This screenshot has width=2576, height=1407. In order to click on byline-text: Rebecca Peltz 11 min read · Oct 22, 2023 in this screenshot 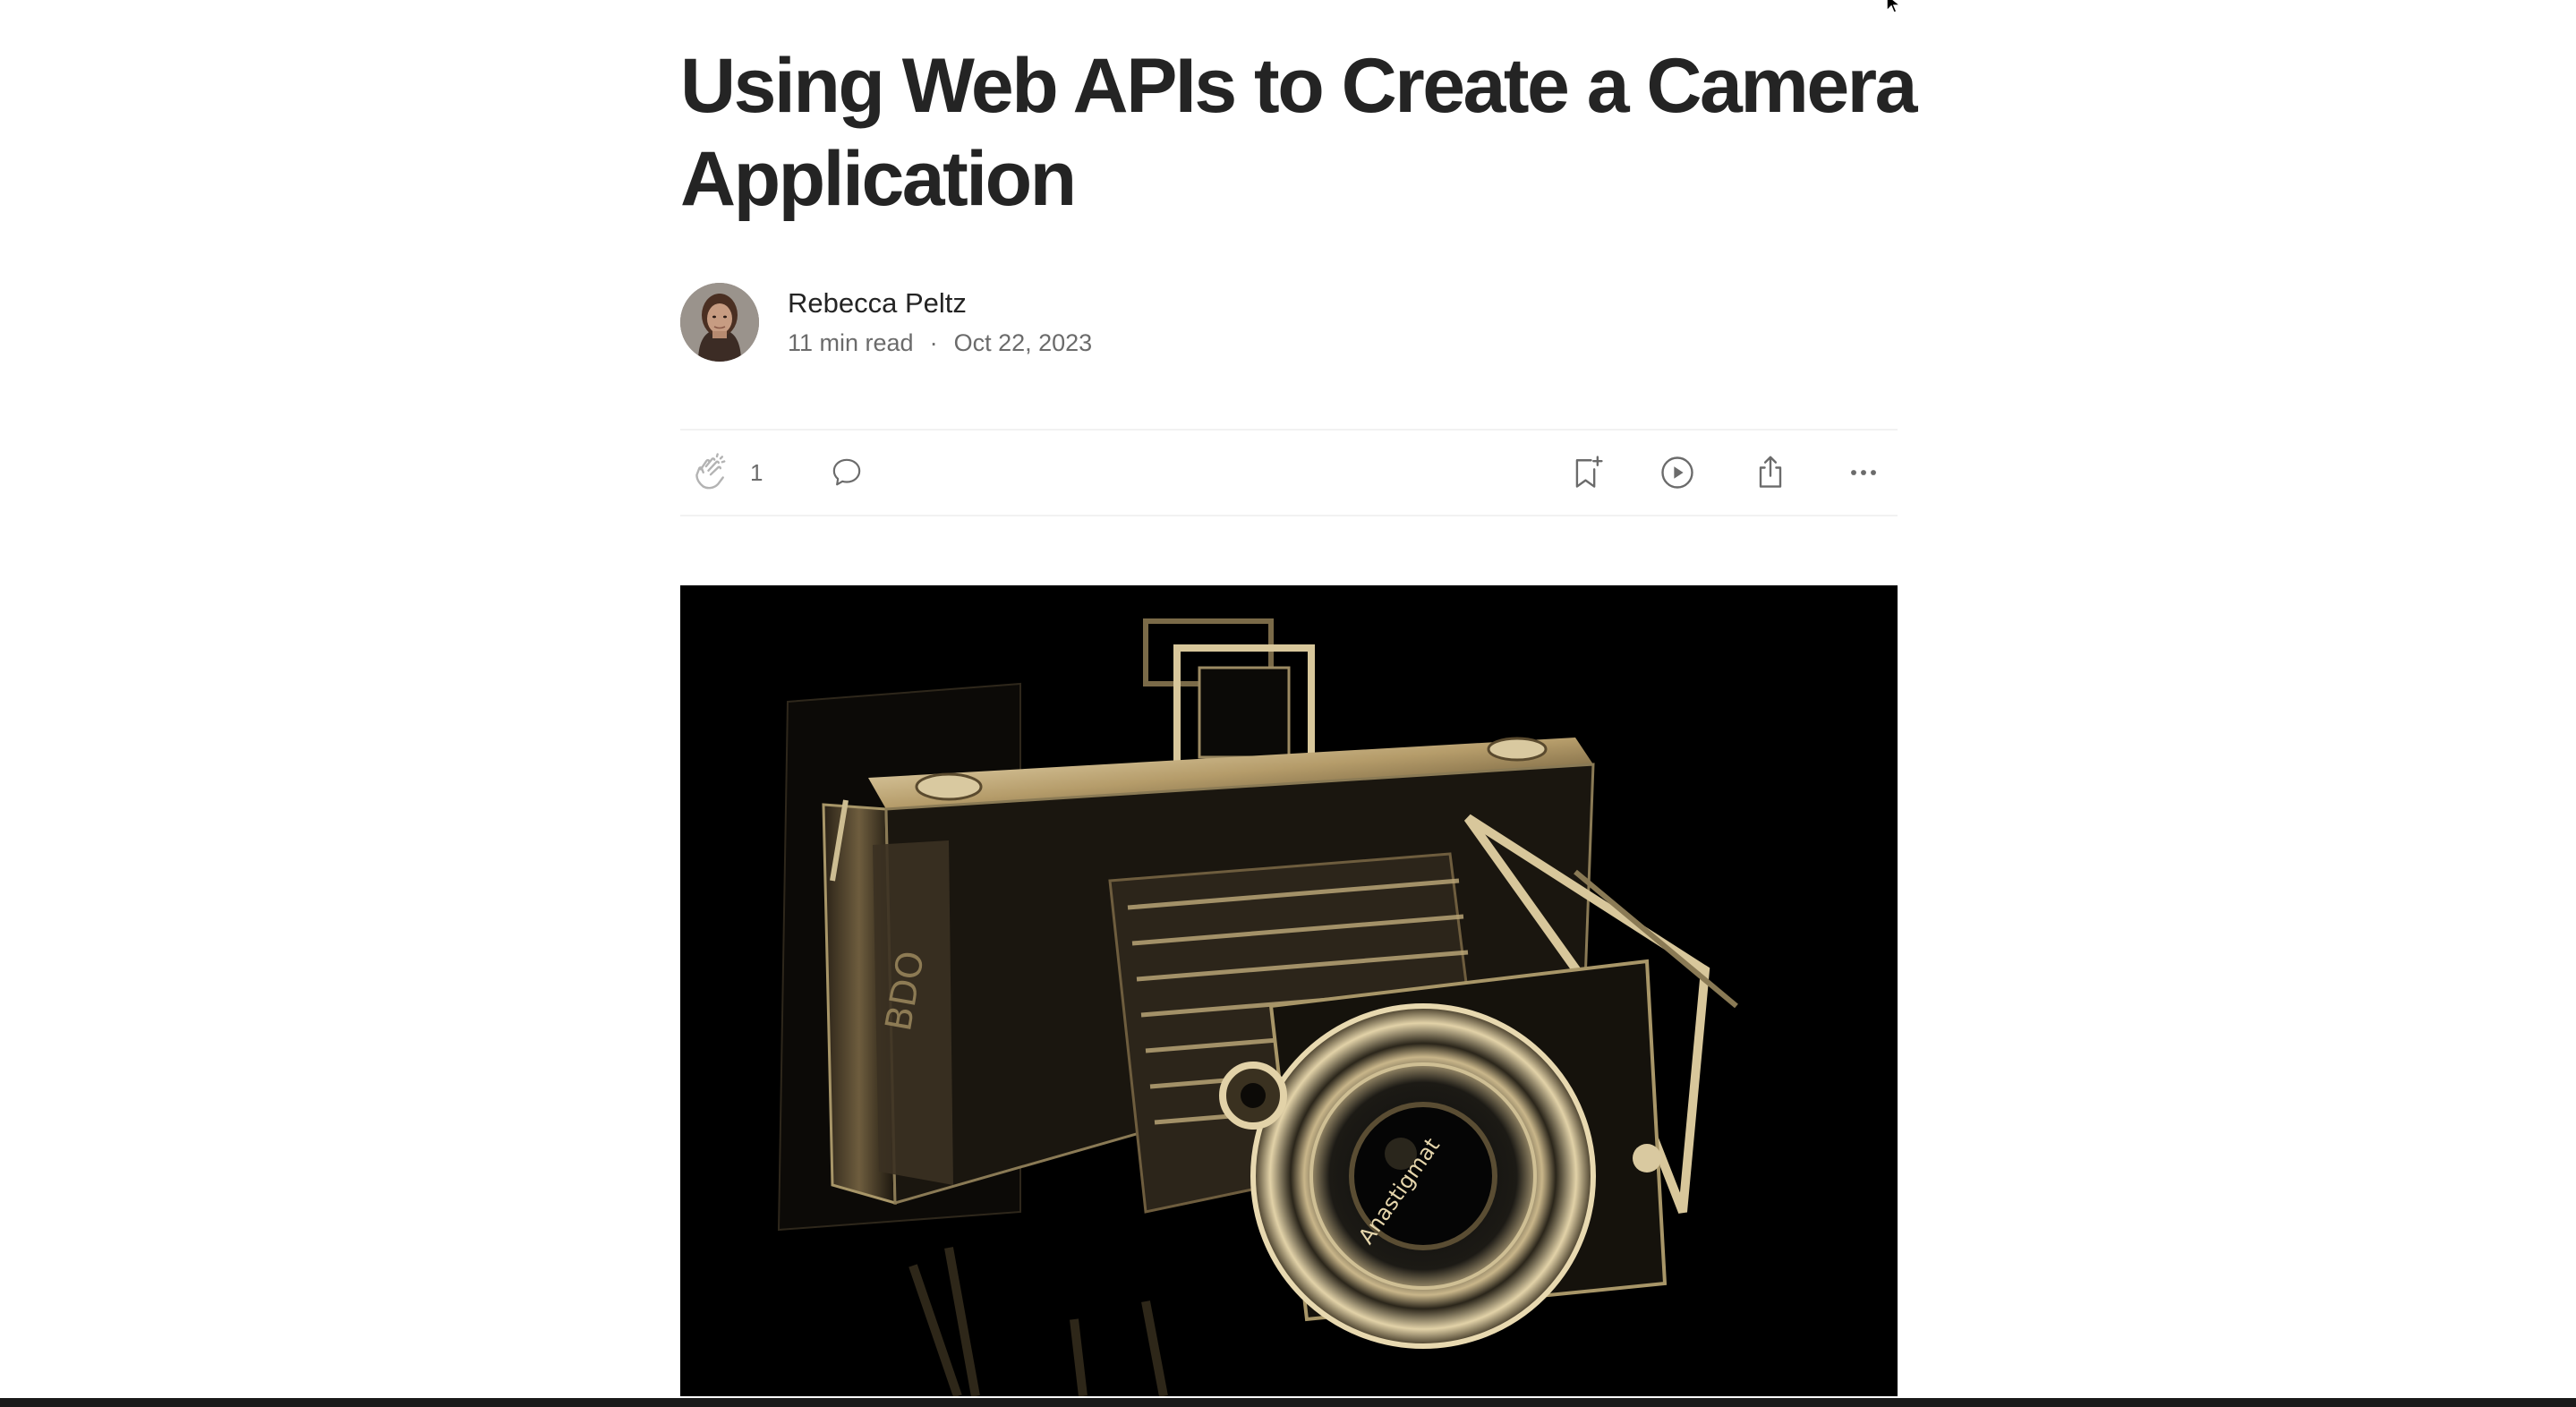, I will do `click(940, 322)`.